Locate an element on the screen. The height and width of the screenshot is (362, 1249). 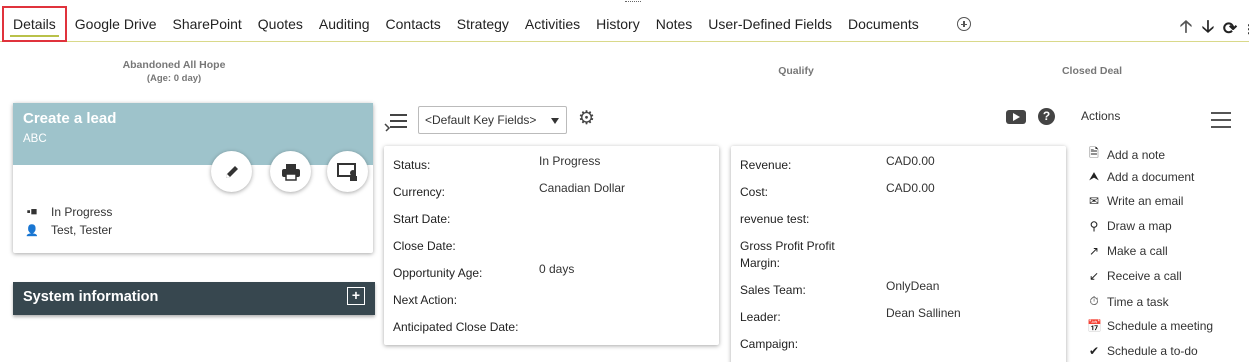
user-icon: 👤 is located at coordinates (32, 230).